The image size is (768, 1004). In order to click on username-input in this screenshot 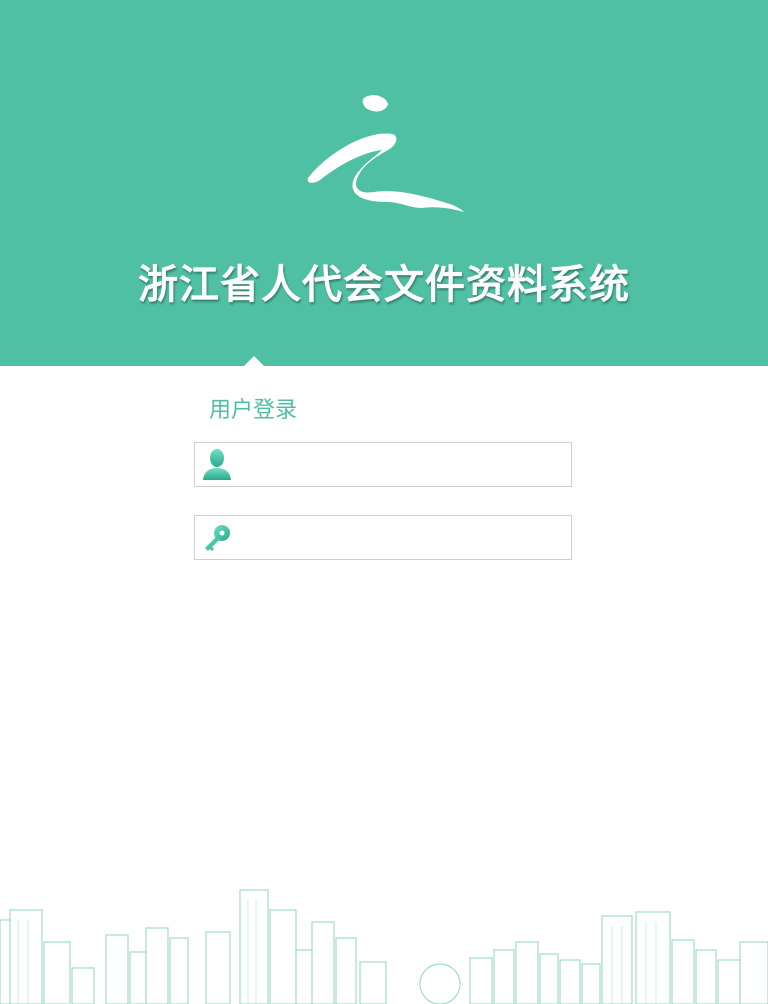, I will do `click(405, 464)`.